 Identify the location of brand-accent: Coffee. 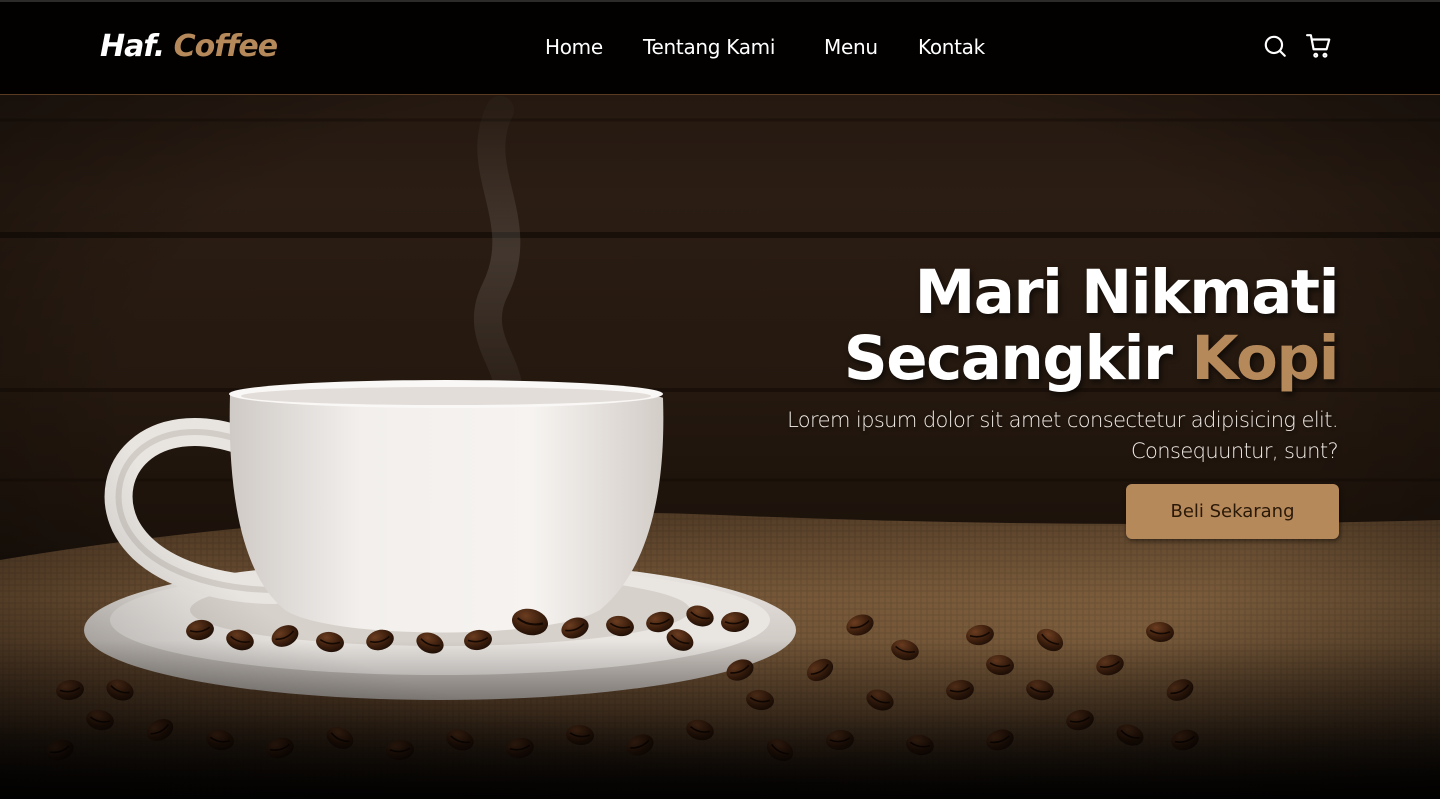
(225, 46).